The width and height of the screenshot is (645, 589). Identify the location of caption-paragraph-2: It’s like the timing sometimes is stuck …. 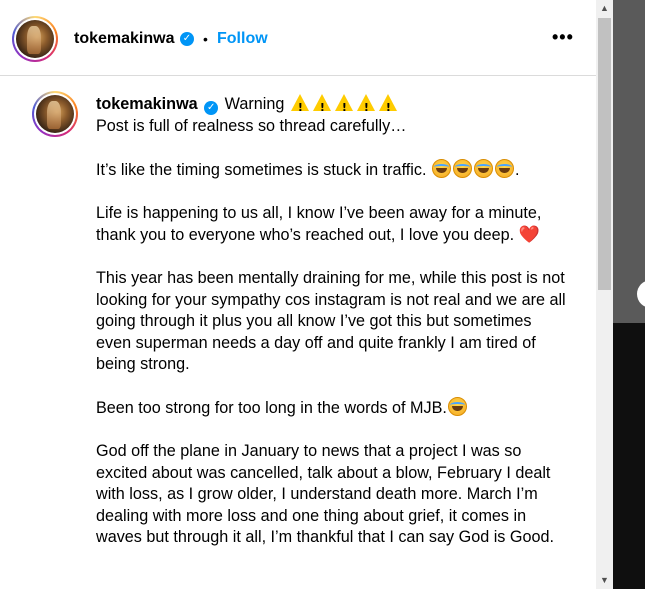
(261, 169).